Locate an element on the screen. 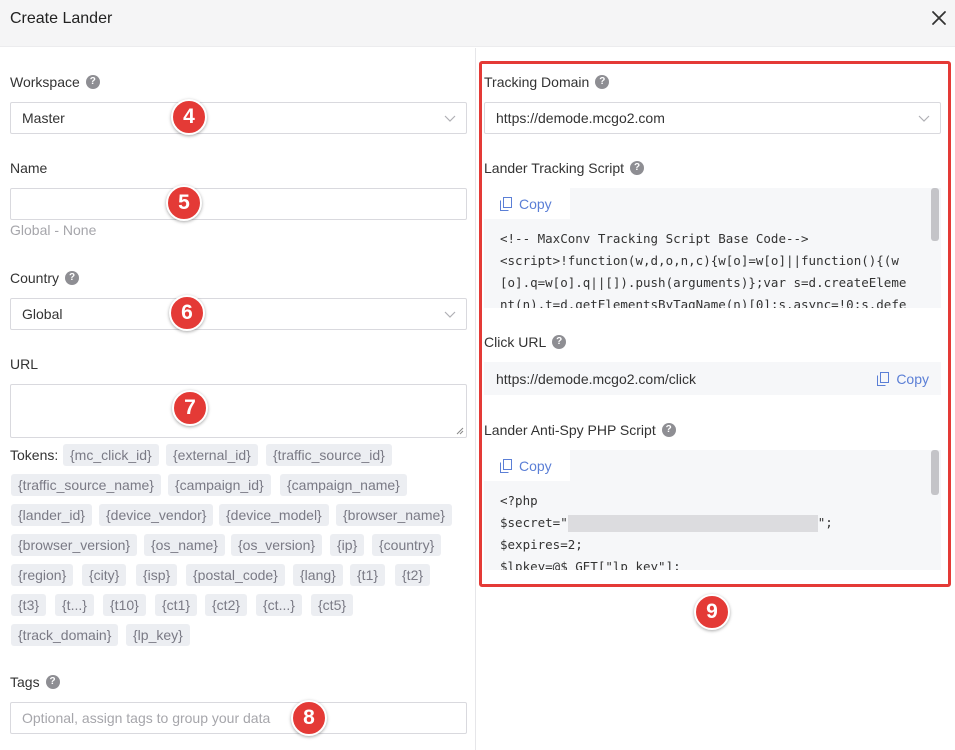 This screenshot has width=955, height=750. token-chip: {lang} is located at coordinates (318, 575).